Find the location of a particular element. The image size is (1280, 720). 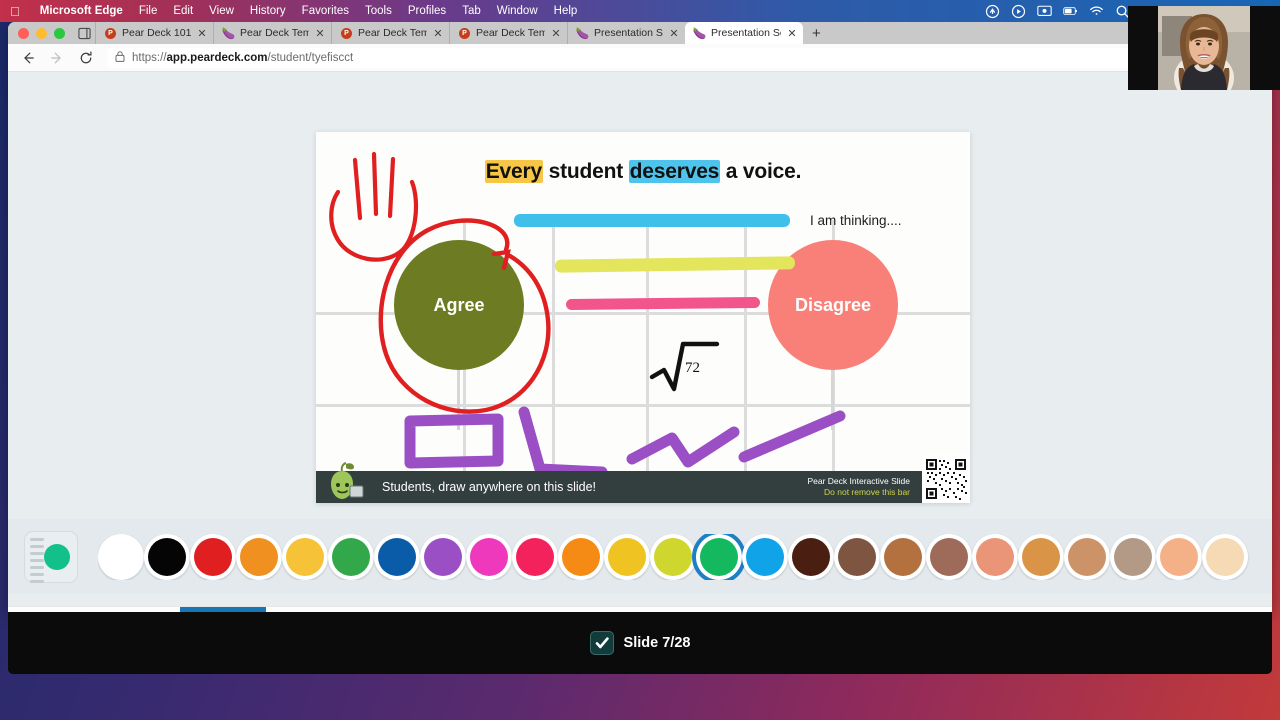

color-swatch-taupe is located at coordinates (1133, 556).